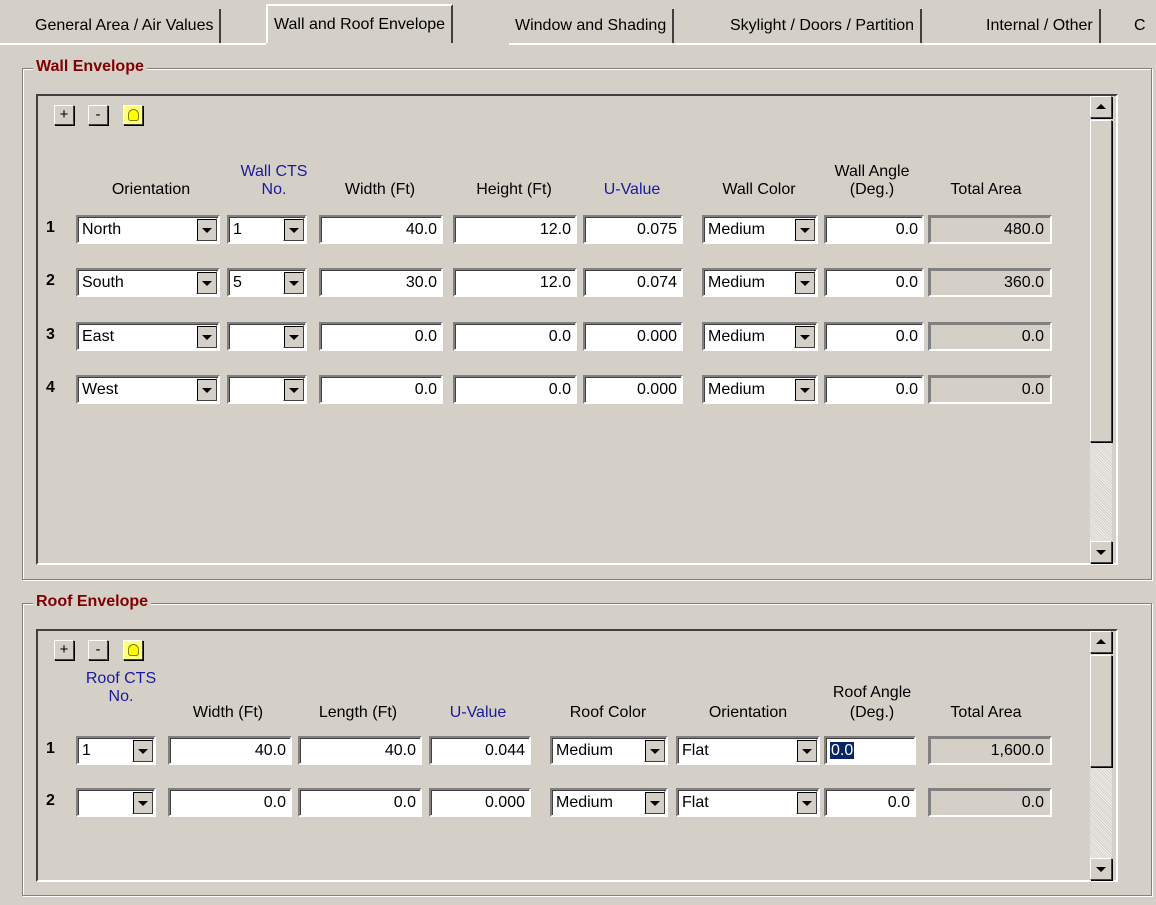 This screenshot has height=905, width=1156. Describe the element at coordinates (633, 282) in the screenshot. I see `wall-uvalue-input: 0.074` at that location.